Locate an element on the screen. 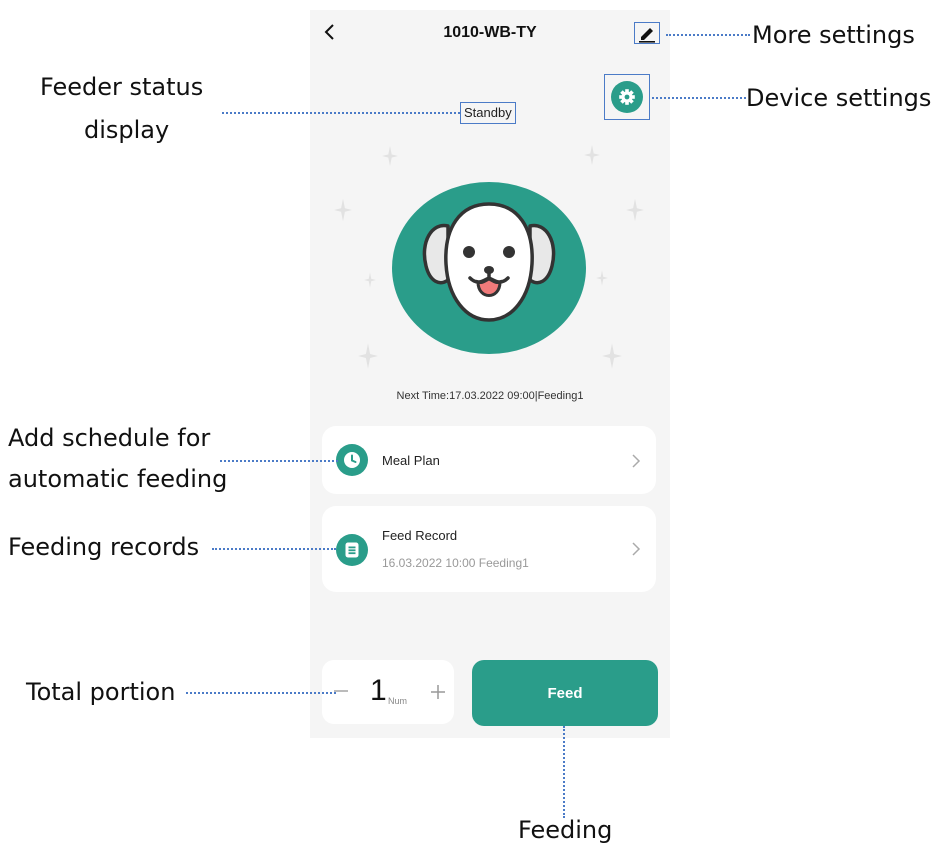 The width and height of the screenshot is (934, 846). gear-icon-circle is located at coordinates (627, 97).